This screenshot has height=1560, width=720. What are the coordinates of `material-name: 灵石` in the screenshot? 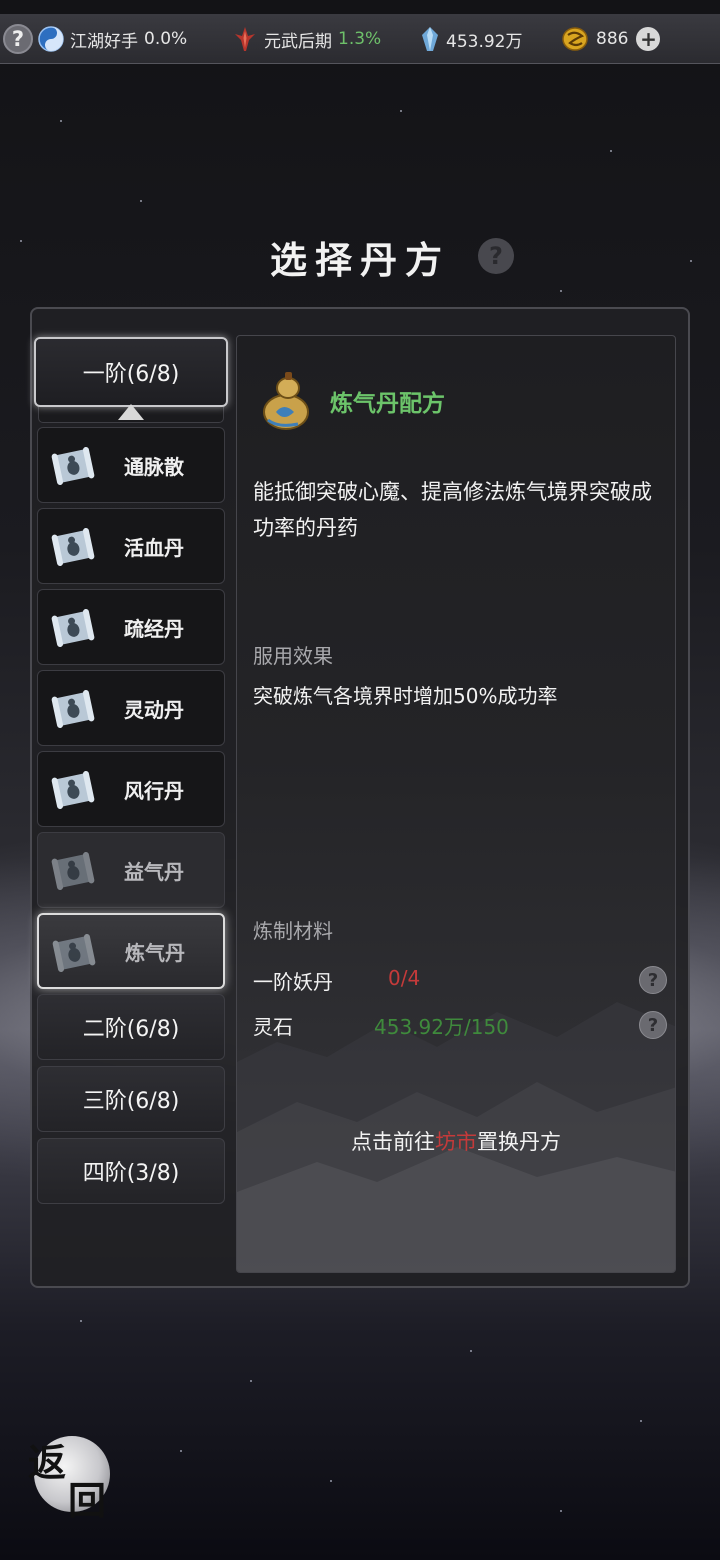 It's located at (273, 1027).